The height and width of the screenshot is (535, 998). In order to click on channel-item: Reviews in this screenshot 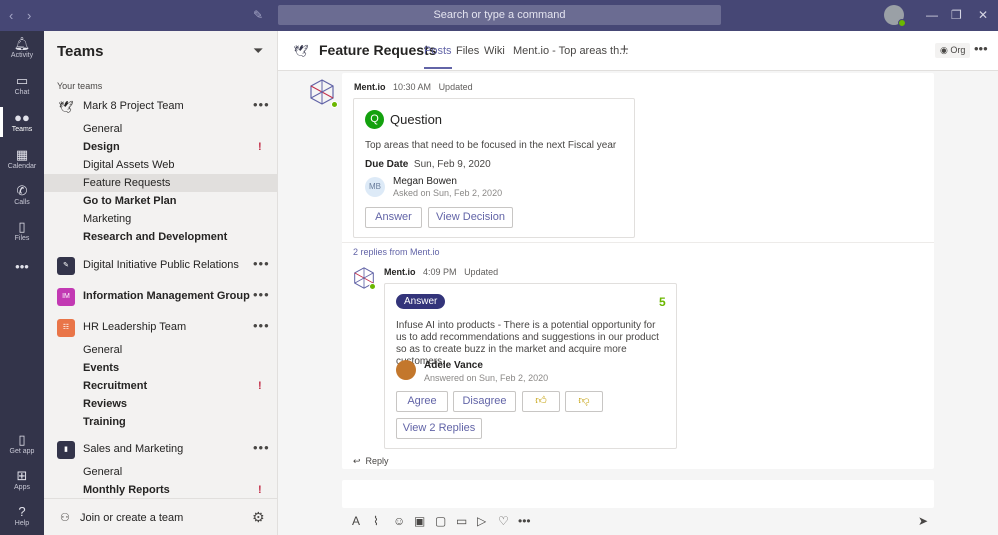, I will do `click(161, 404)`.